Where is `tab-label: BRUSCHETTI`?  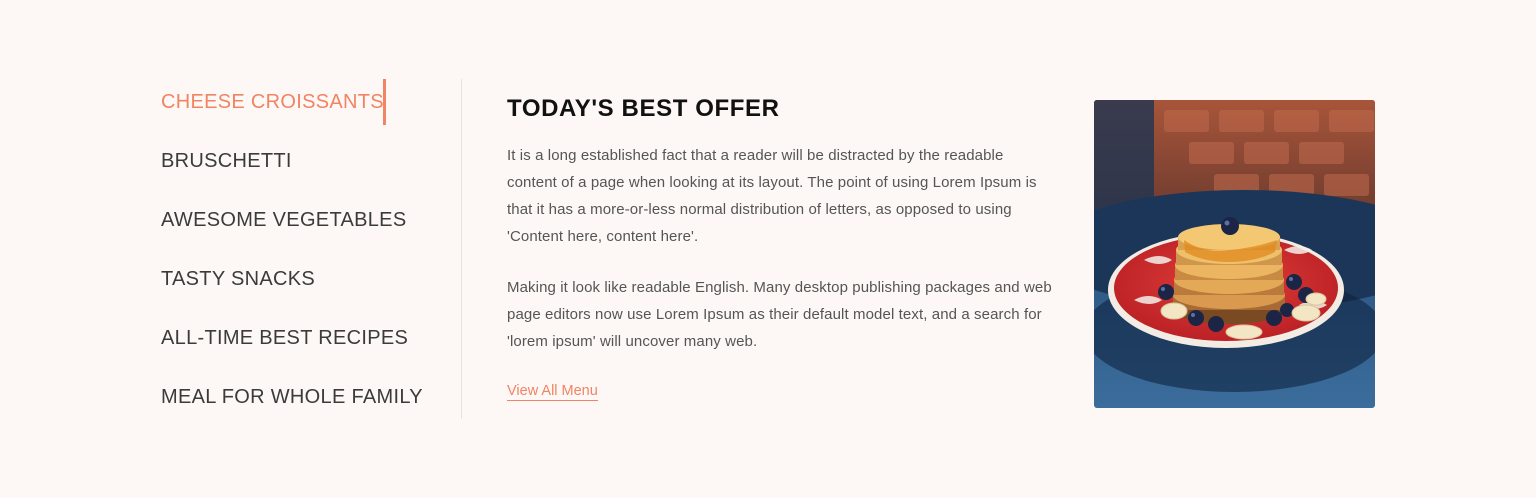 tab-label: BRUSCHETTI is located at coordinates (226, 161).